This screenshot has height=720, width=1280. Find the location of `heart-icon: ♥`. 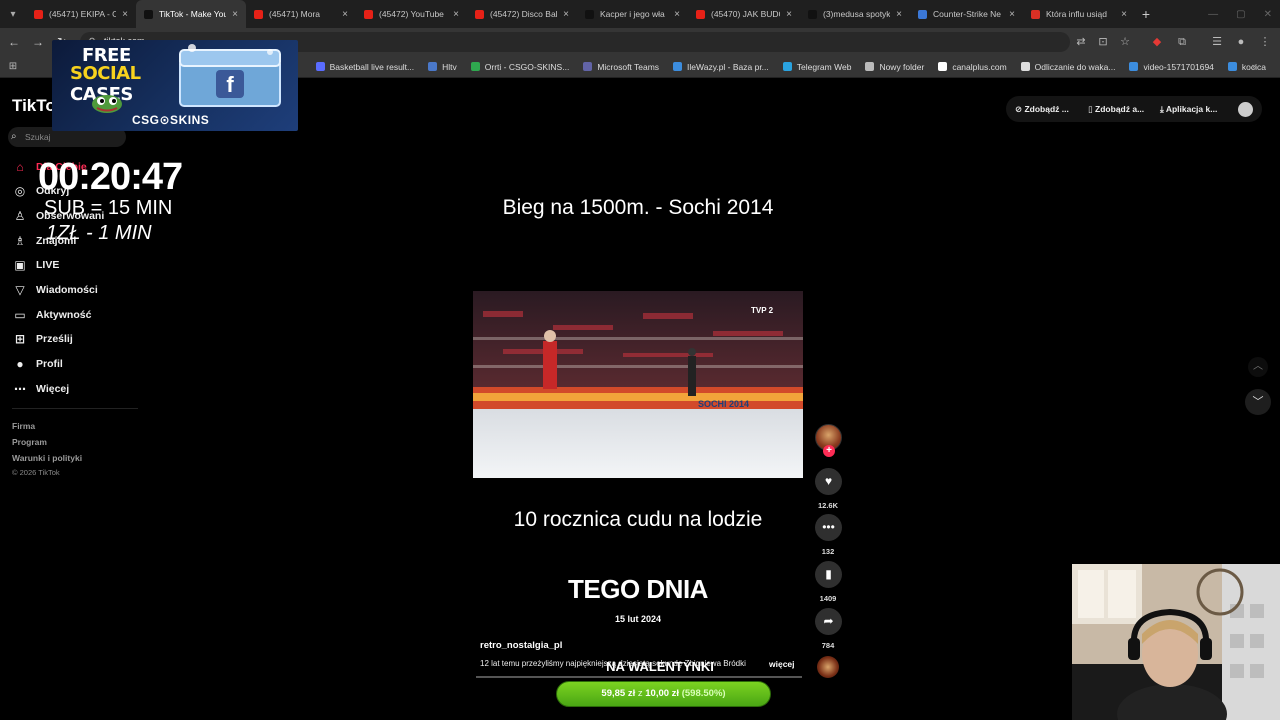

heart-icon: ♥ is located at coordinates (828, 481).